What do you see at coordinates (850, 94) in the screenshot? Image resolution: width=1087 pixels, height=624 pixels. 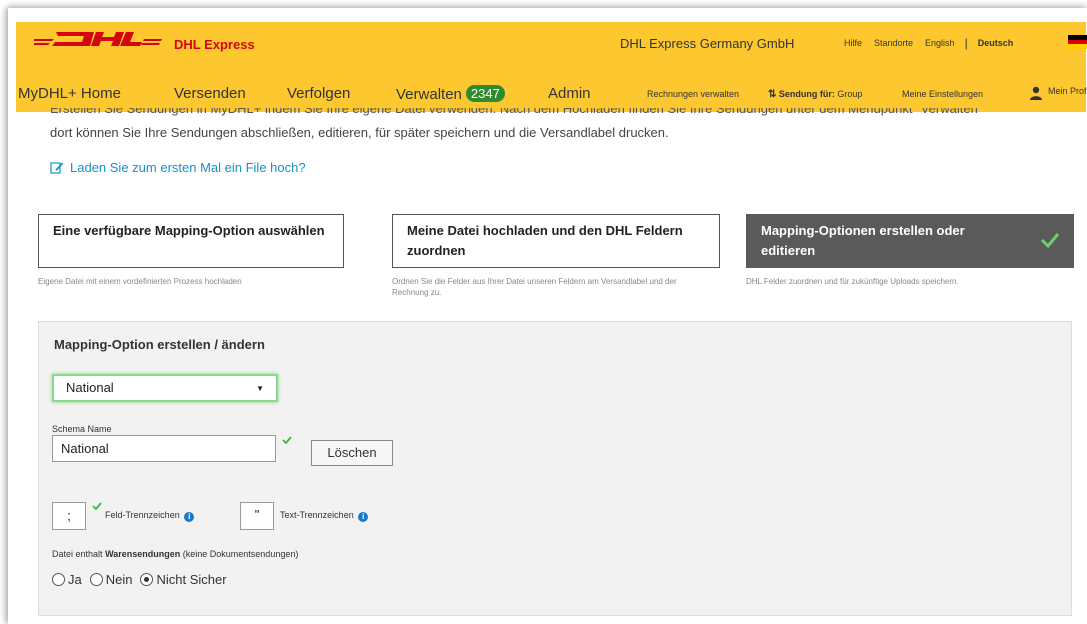 I see `shipment-for-value: Group` at bounding box center [850, 94].